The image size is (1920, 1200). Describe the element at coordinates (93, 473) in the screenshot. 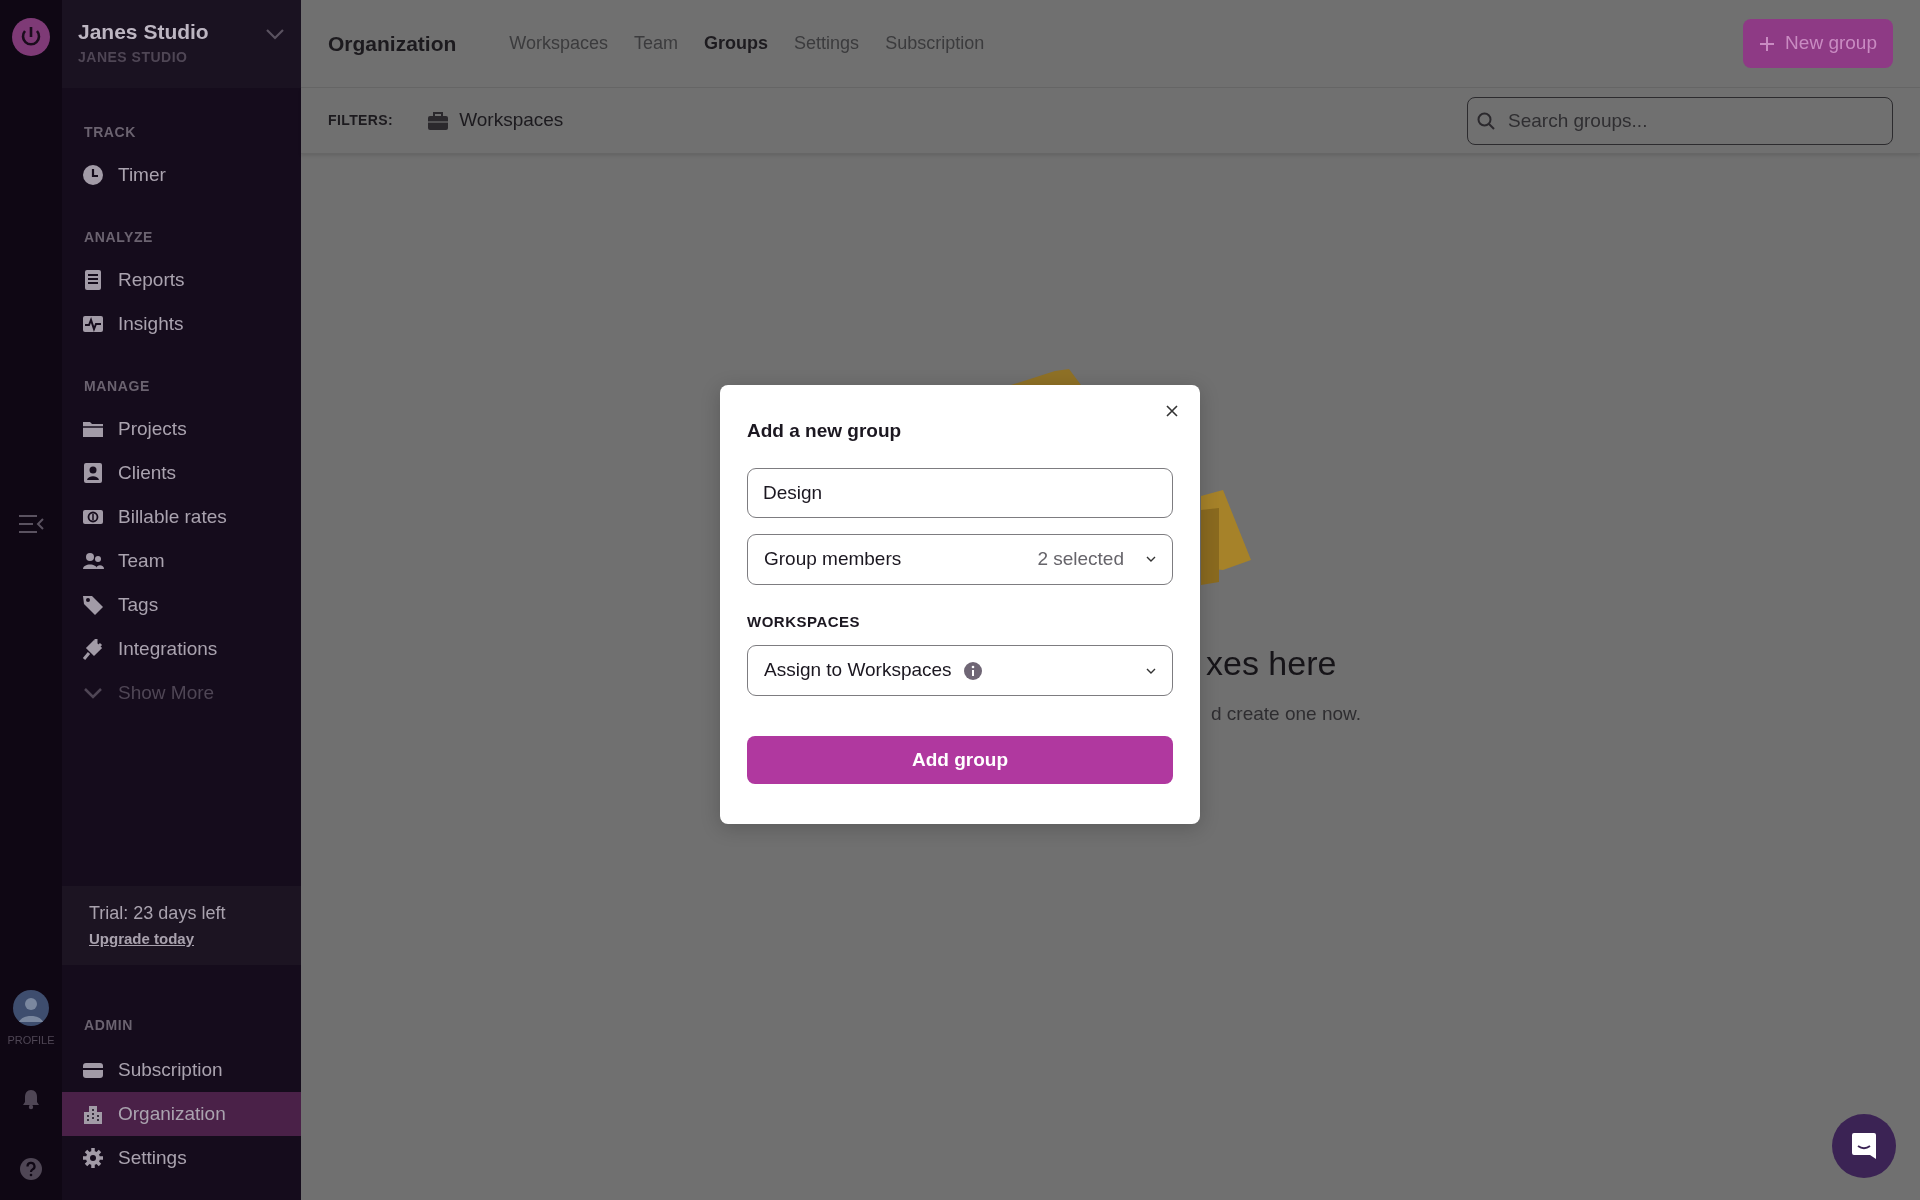

I see `contact-card-icon` at that location.